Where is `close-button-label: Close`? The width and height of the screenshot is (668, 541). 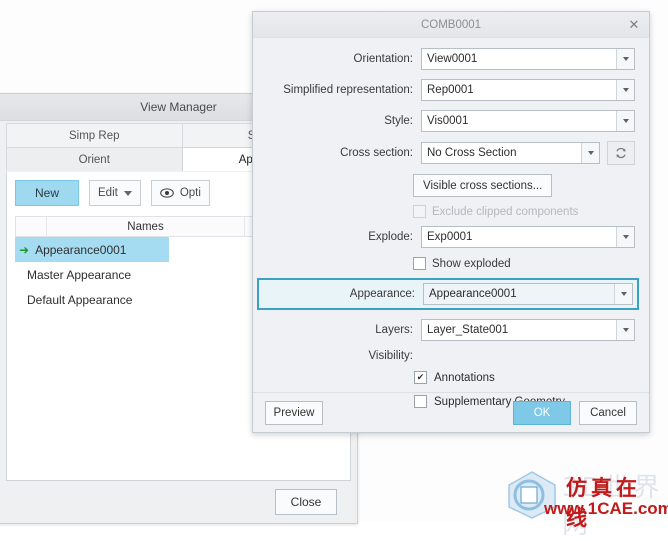
close-button-label: Close is located at coordinates (306, 502).